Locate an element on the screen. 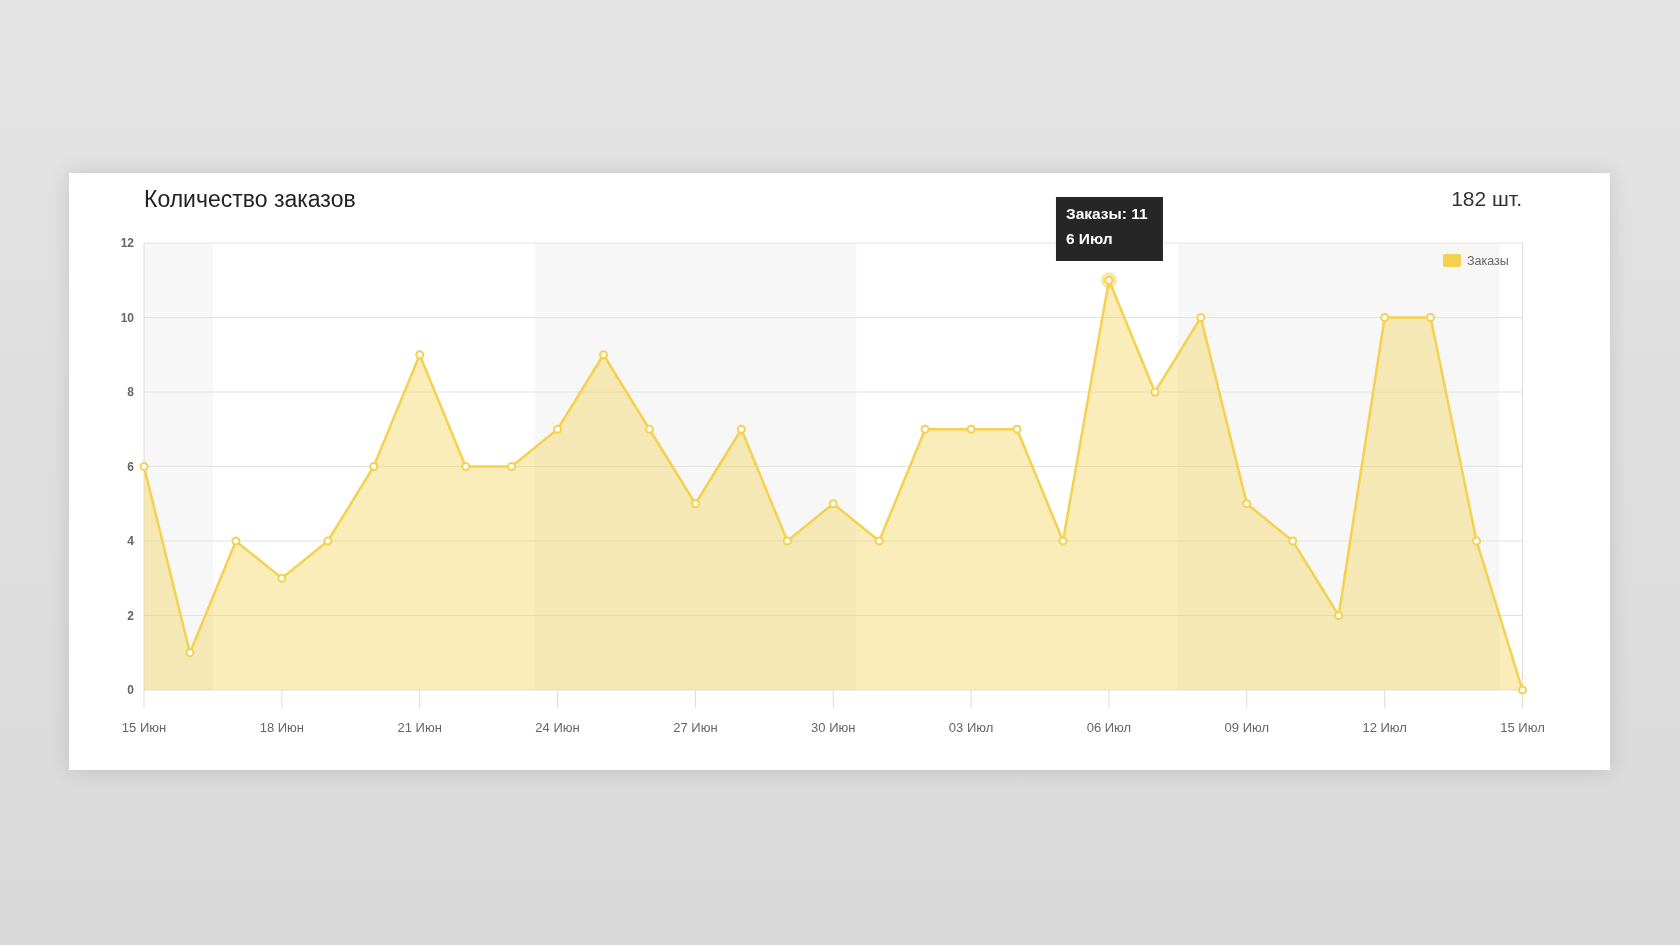 The width and height of the screenshot is (1680, 945). y-tick-label: 6 is located at coordinates (130, 466).